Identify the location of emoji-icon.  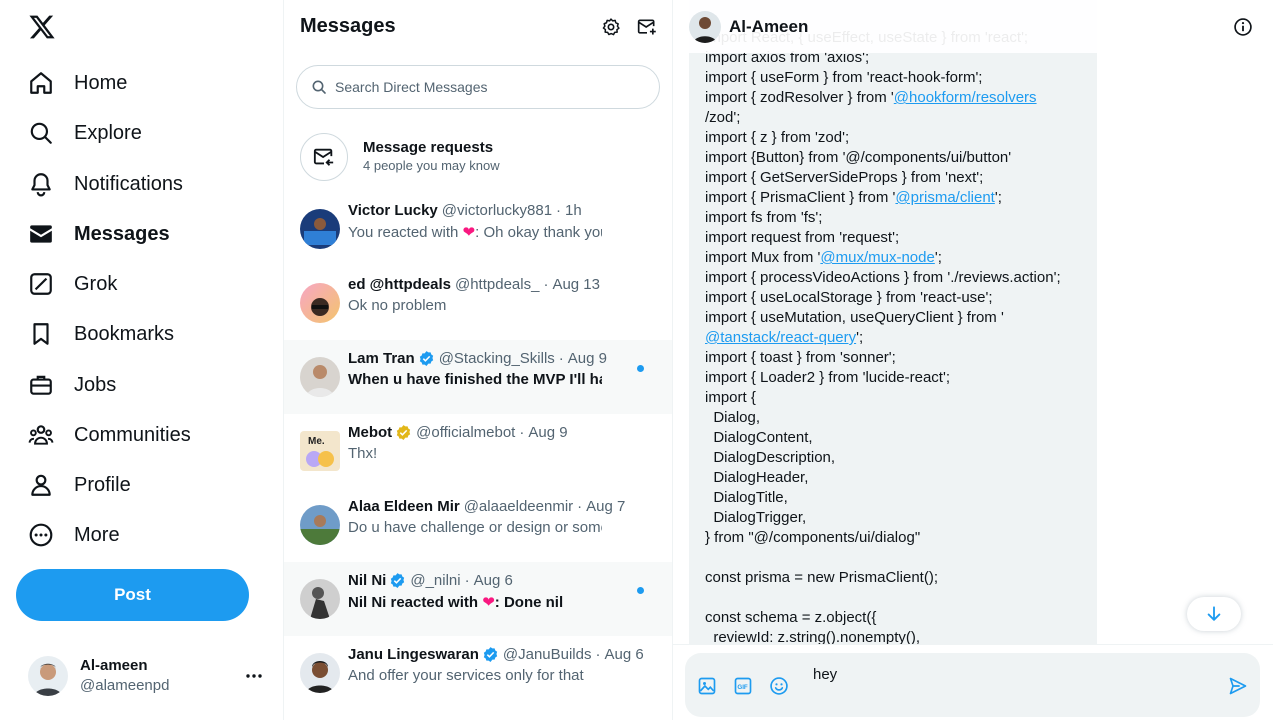
(779, 686).